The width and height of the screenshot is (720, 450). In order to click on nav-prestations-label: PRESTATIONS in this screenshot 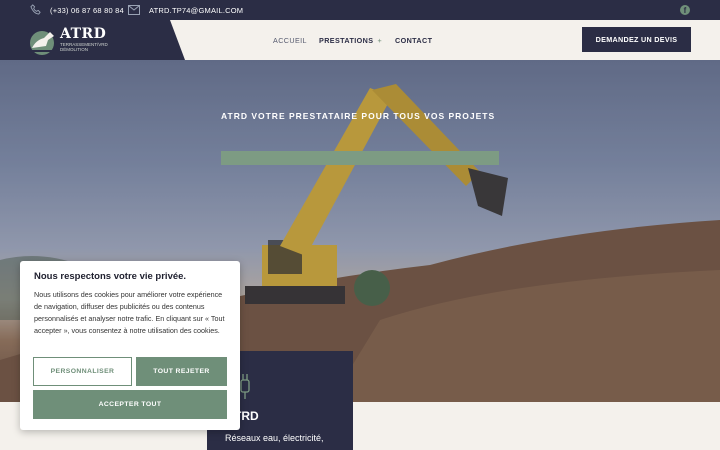, I will do `click(346, 40)`.